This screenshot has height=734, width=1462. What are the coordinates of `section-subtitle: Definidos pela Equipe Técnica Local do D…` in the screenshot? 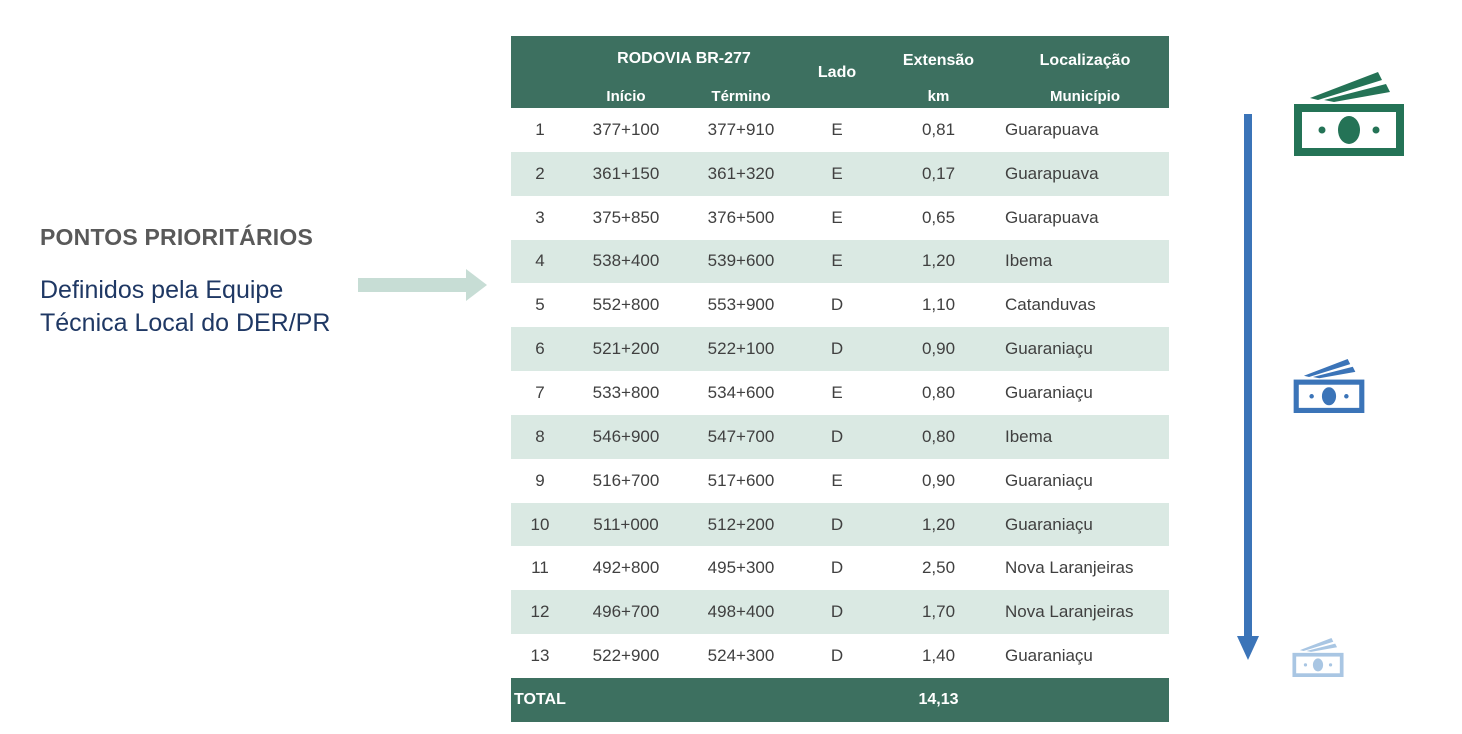 It's located at (185, 307).